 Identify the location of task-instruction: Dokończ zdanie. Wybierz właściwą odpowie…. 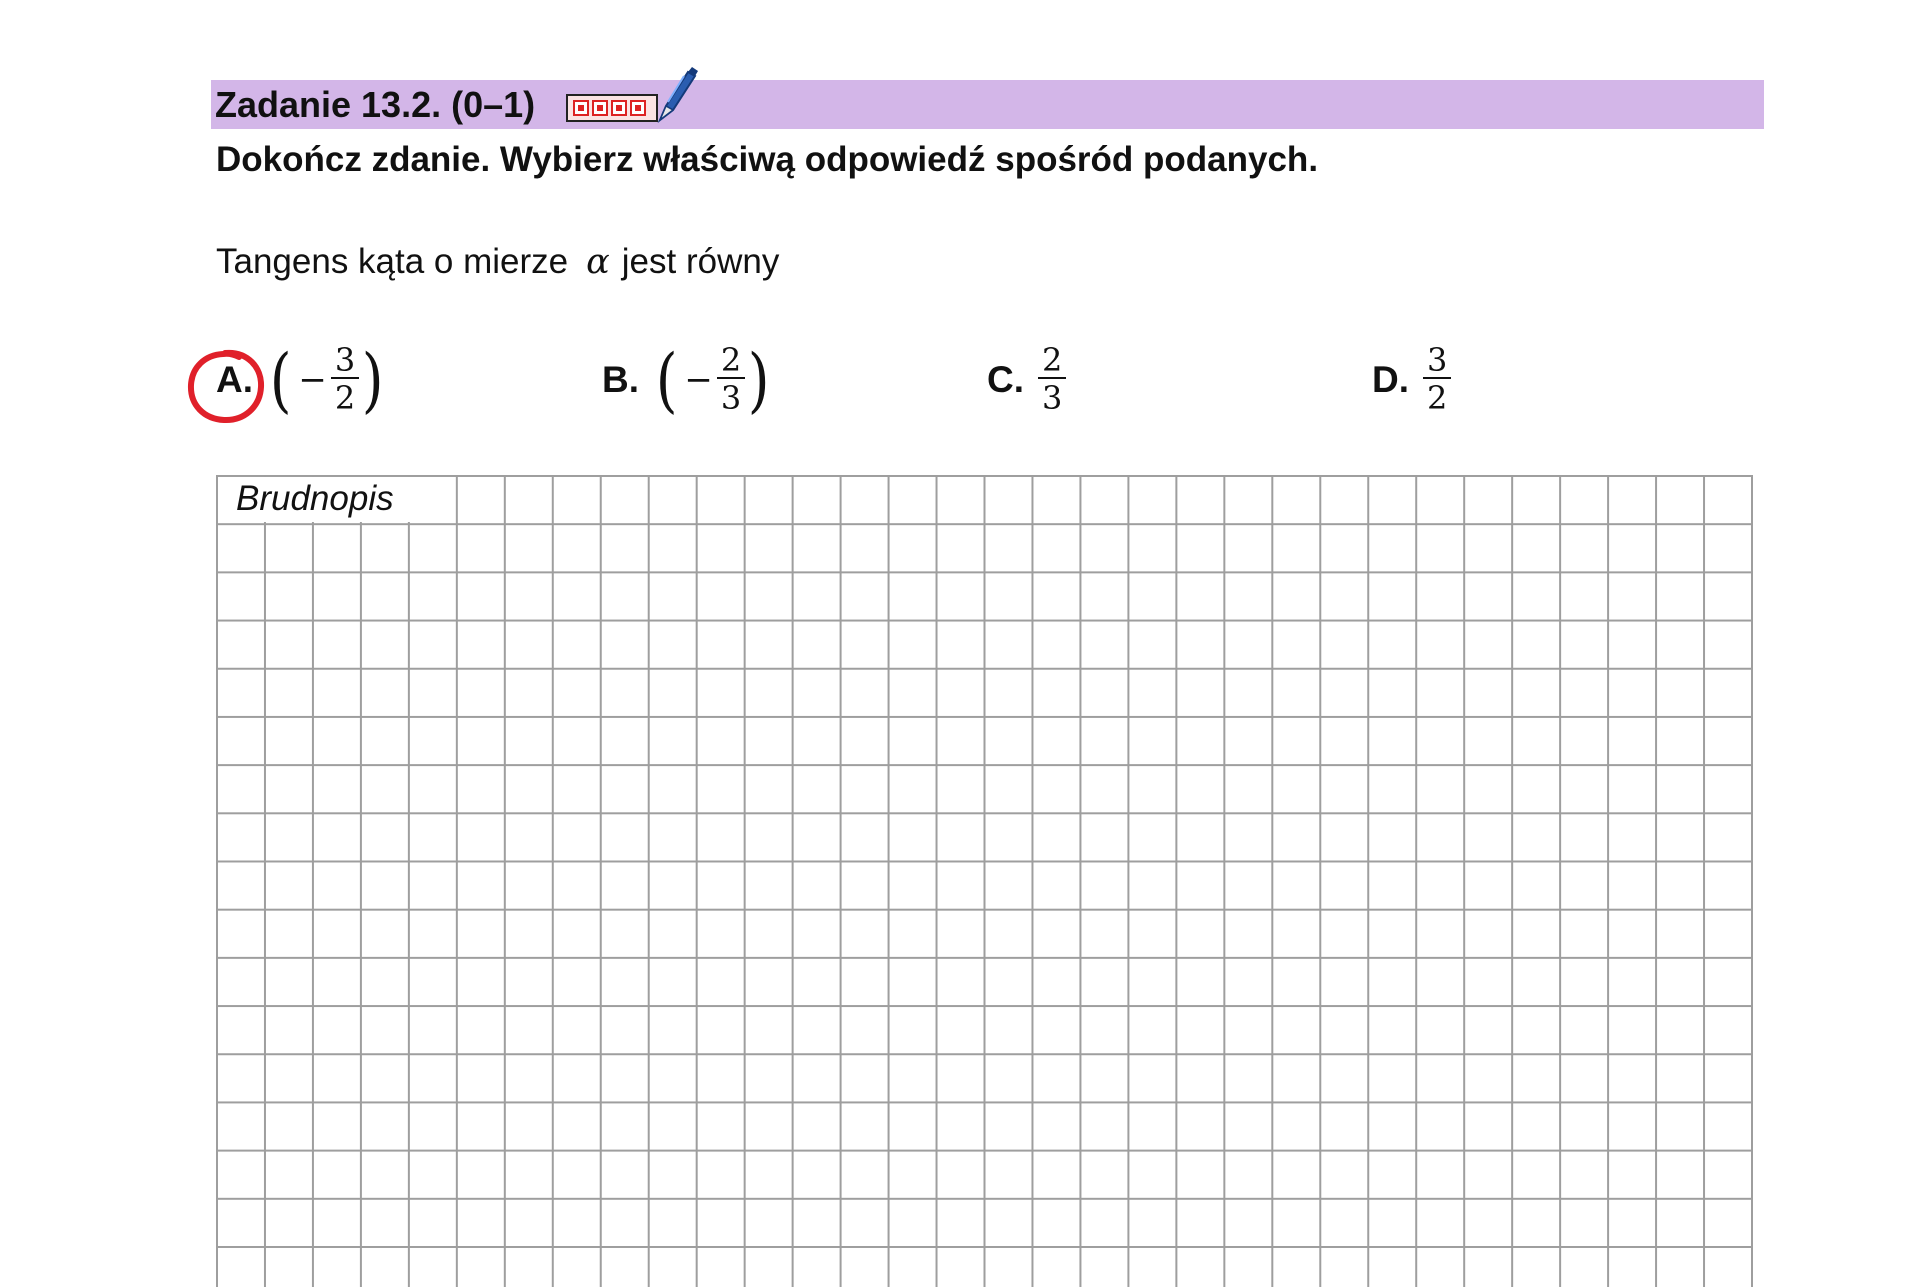
(767, 159).